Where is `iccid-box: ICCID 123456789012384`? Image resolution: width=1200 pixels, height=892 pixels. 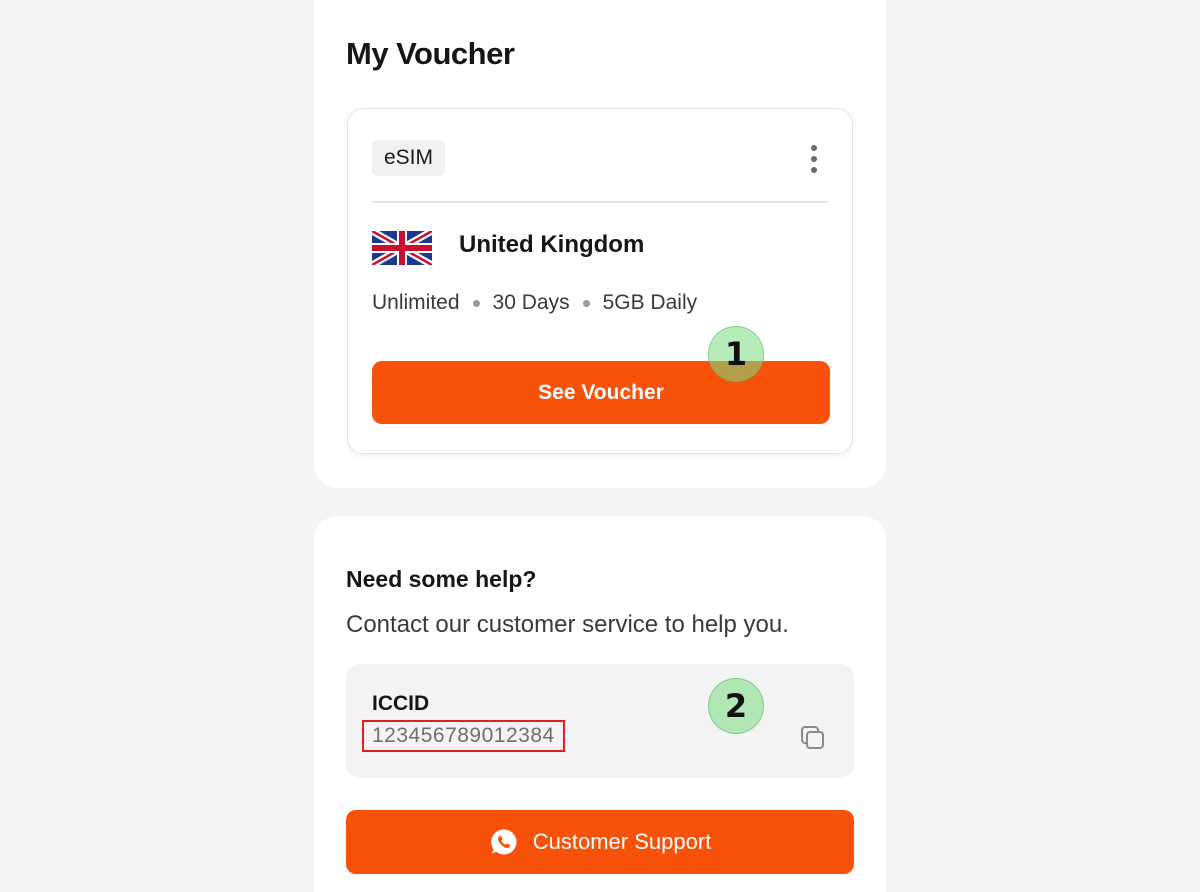
iccid-box: ICCID 123456789012384 is located at coordinates (600, 721).